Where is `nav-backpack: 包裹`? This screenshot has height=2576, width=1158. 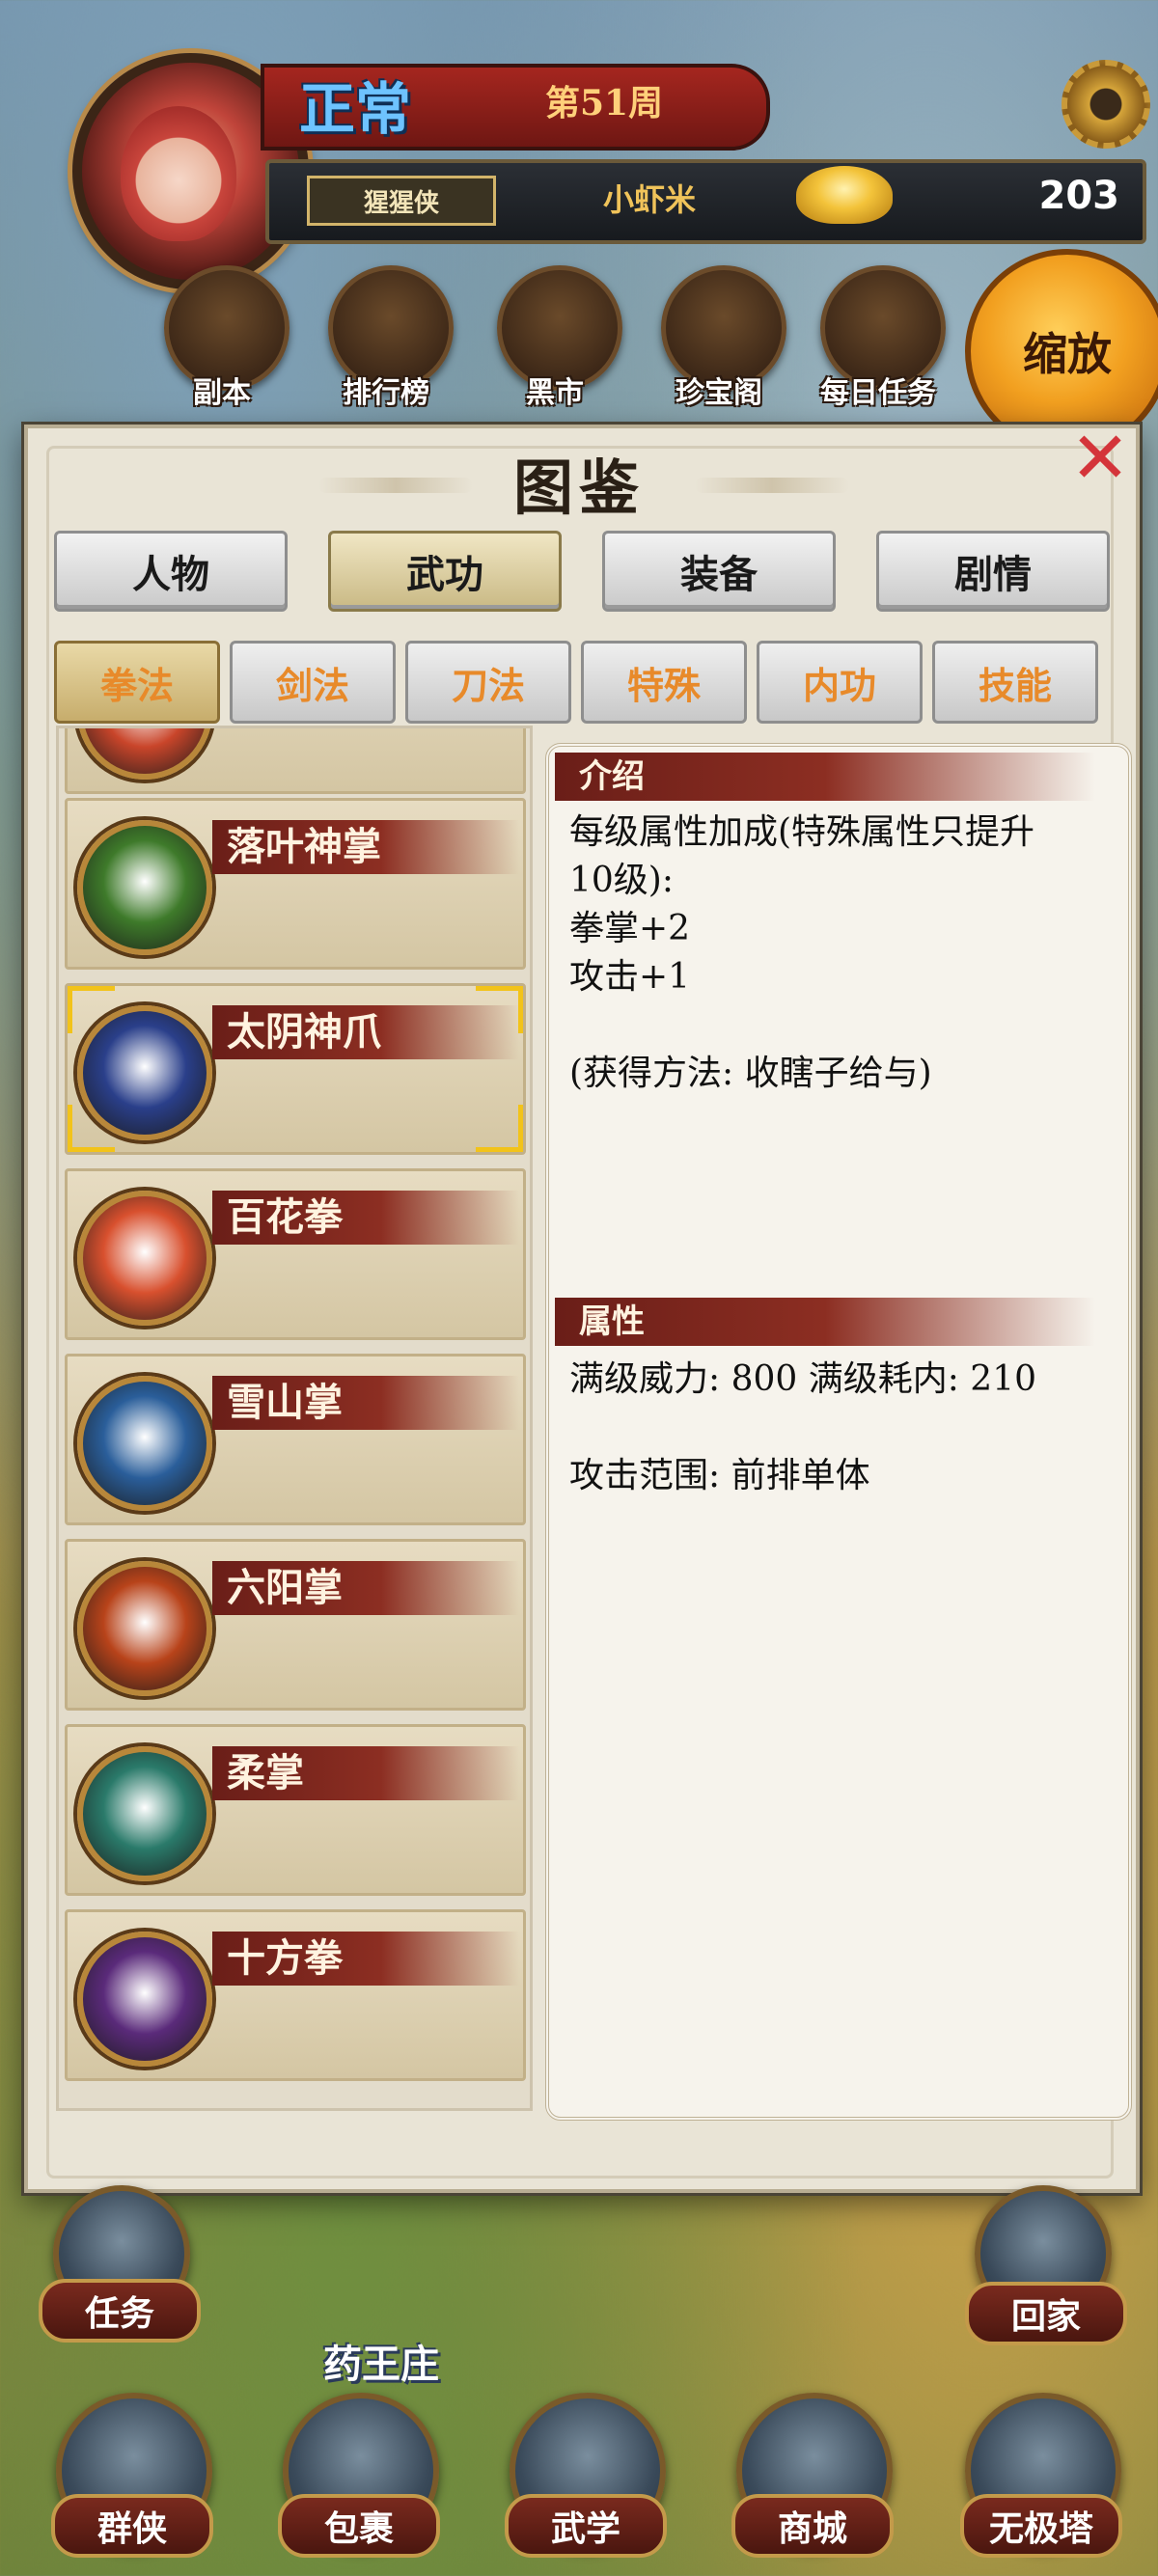
nav-backpack: 包裹 is located at coordinates (359, 2526).